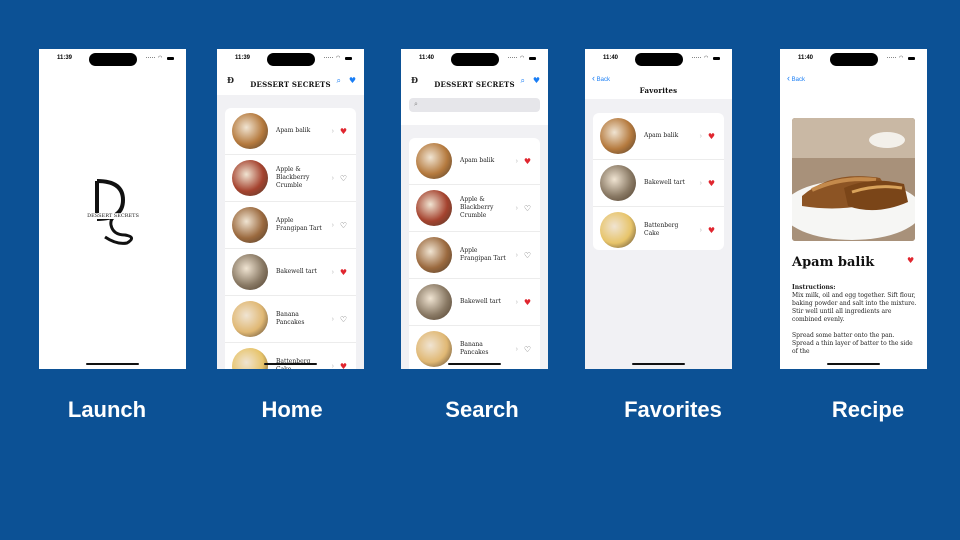  Describe the element at coordinates (658, 90) in the screenshot. I see `page-title: Favorites` at that location.